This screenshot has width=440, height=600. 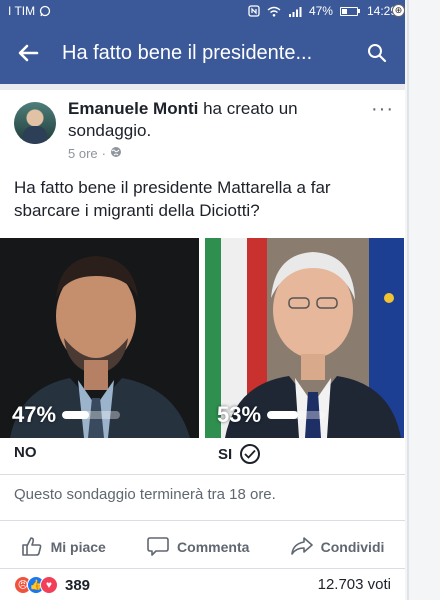 I want to click on like-label: Mi piace, so click(x=78, y=547).